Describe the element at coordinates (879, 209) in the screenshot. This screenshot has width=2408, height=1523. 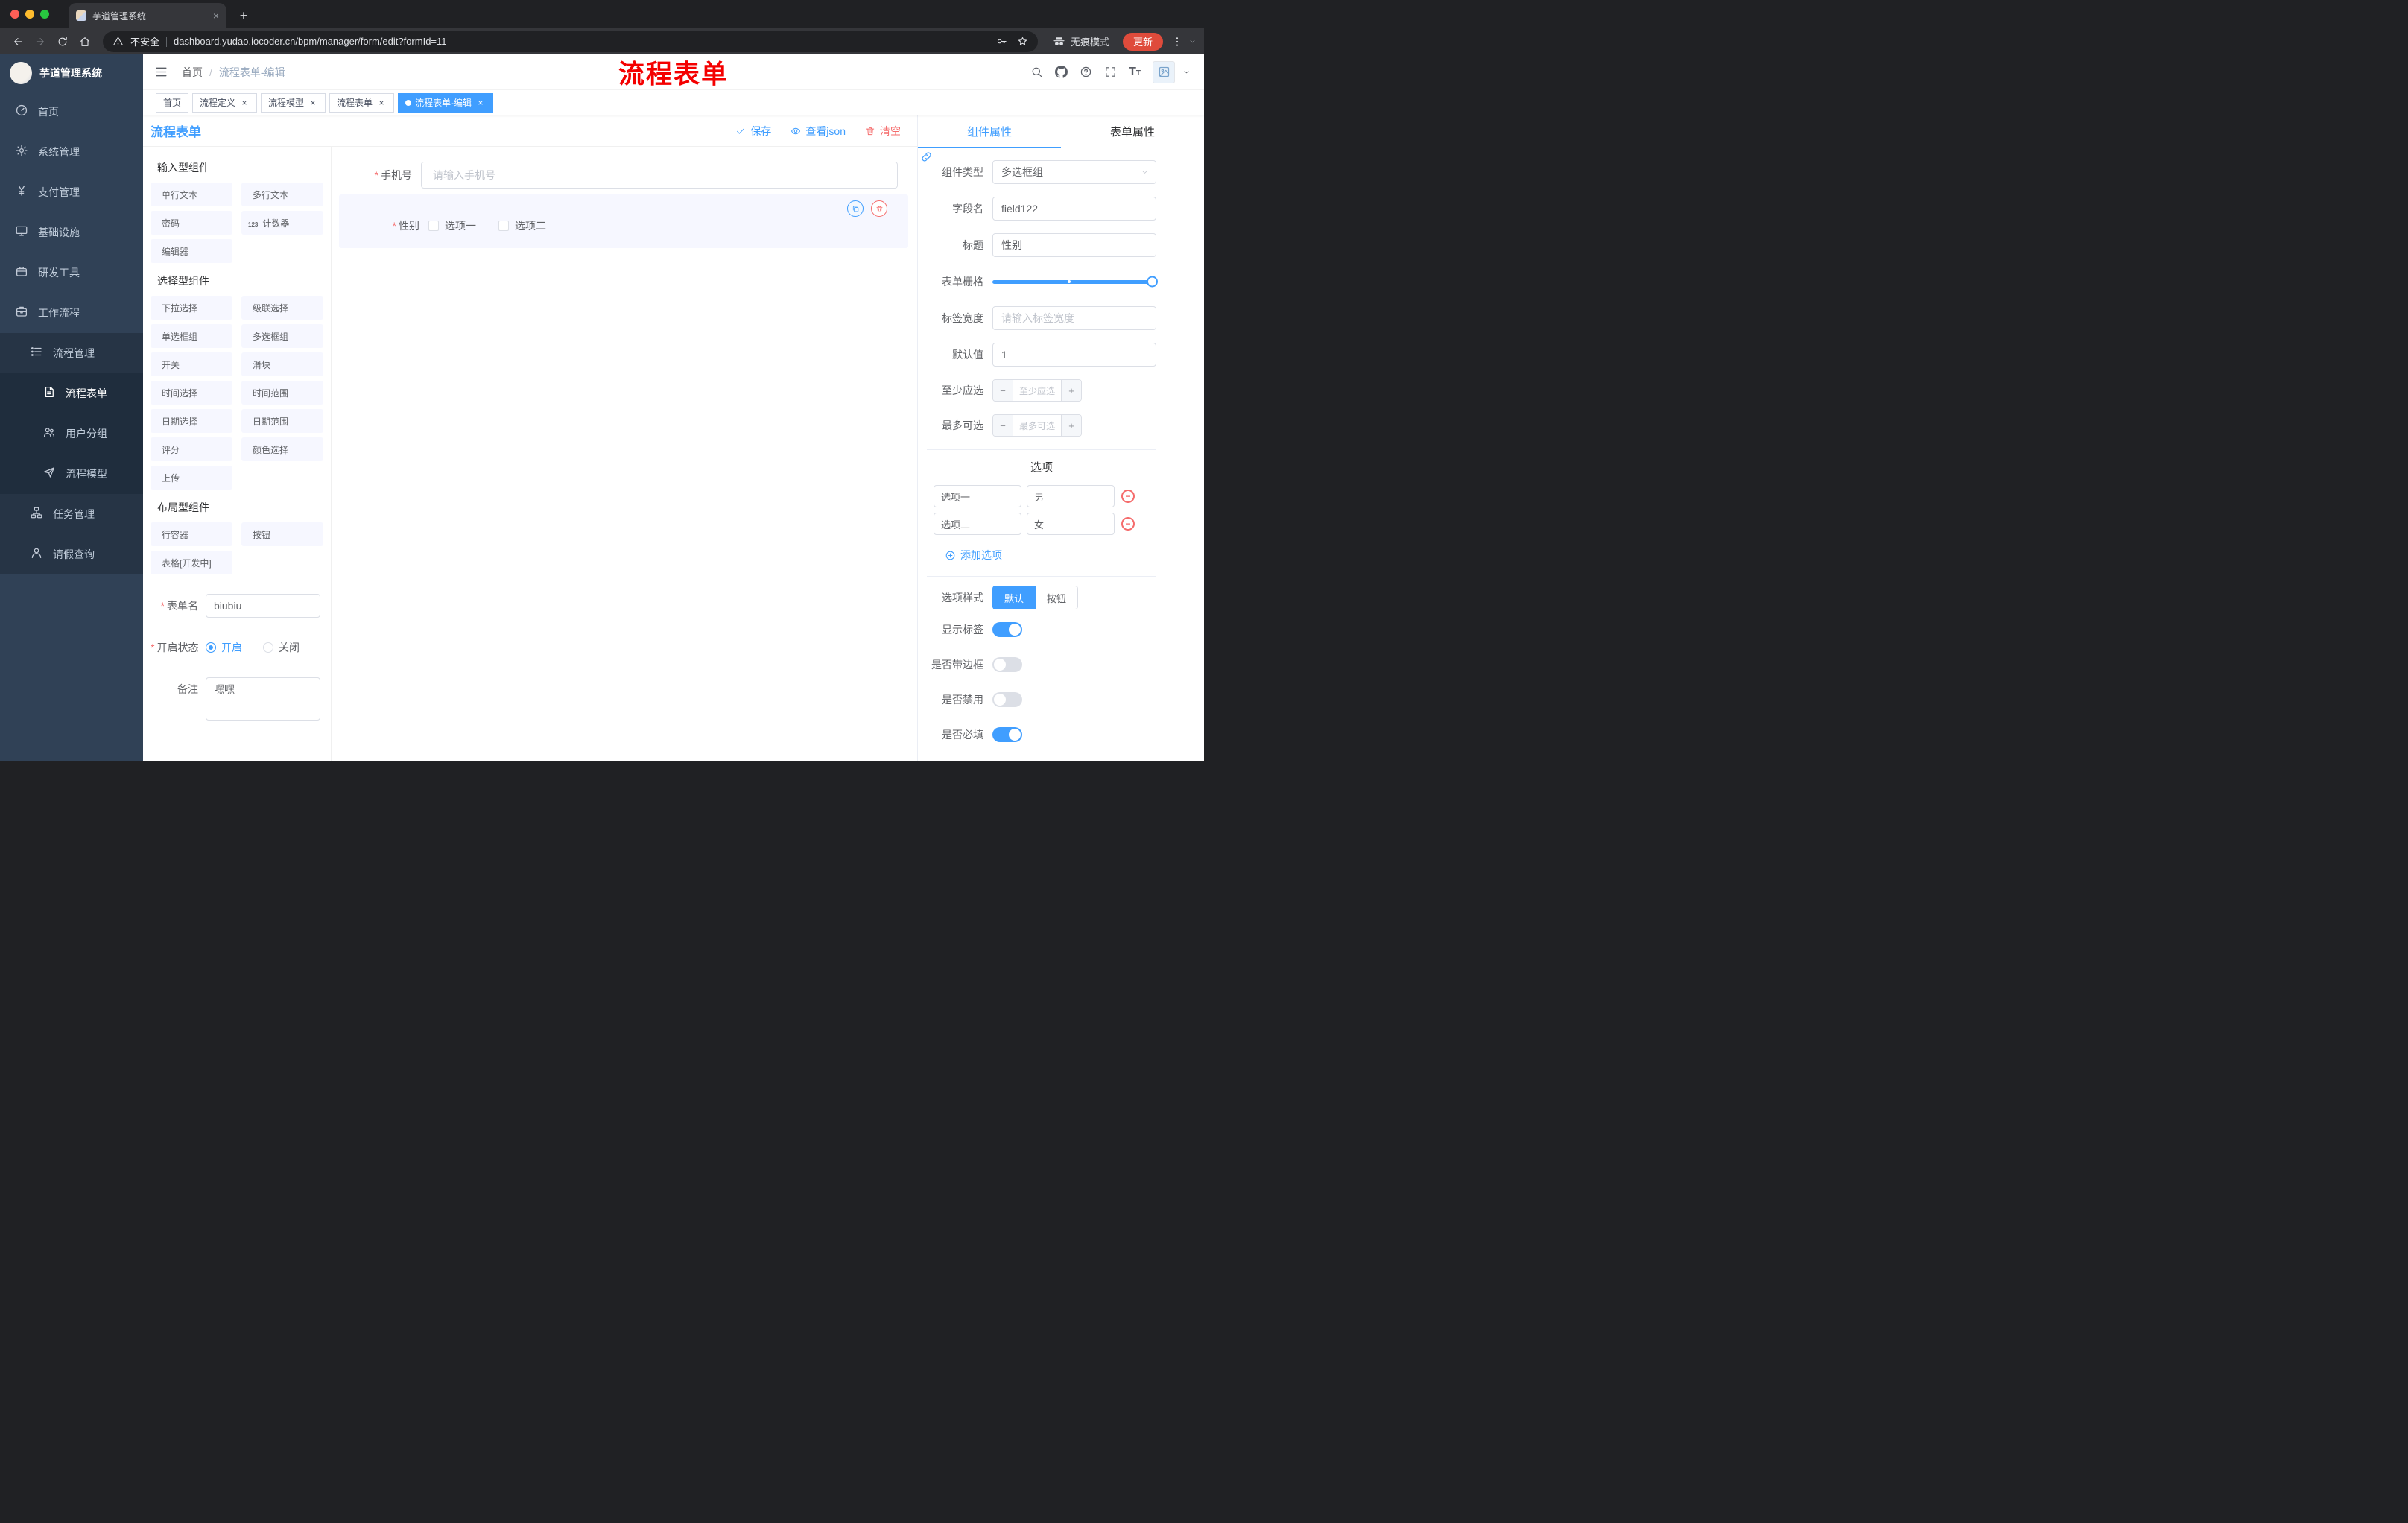
I see `delete-component-button` at that location.